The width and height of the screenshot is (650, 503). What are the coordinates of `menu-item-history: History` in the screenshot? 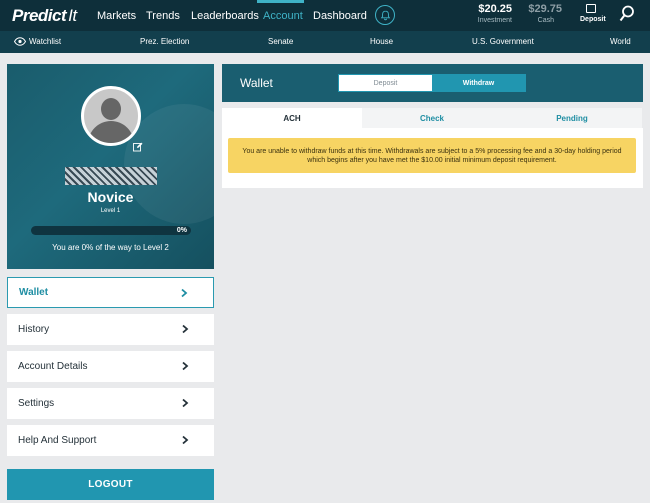 It's located at (110, 329).